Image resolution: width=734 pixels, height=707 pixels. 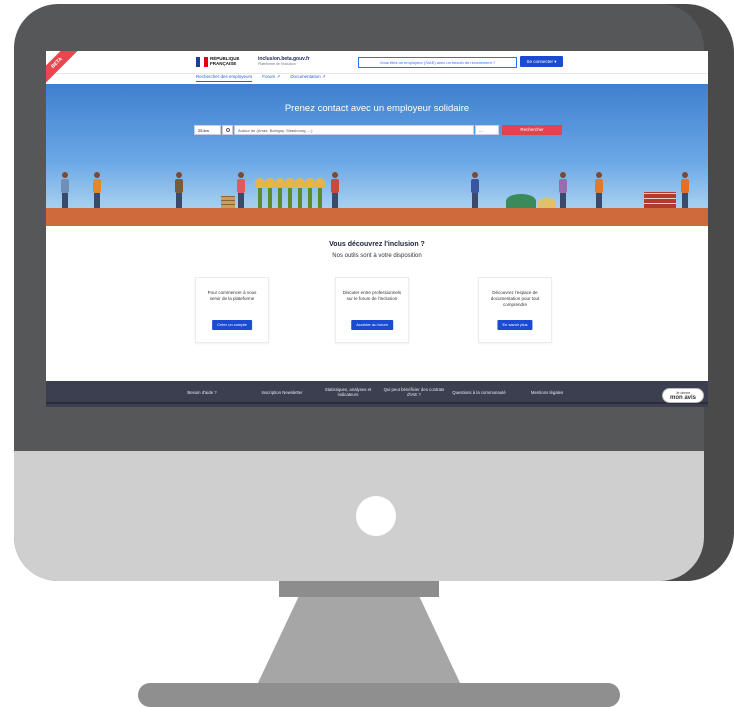 What do you see at coordinates (335, 190) in the screenshot?
I see `farmer-illustration` at bounding box center [335, 190].